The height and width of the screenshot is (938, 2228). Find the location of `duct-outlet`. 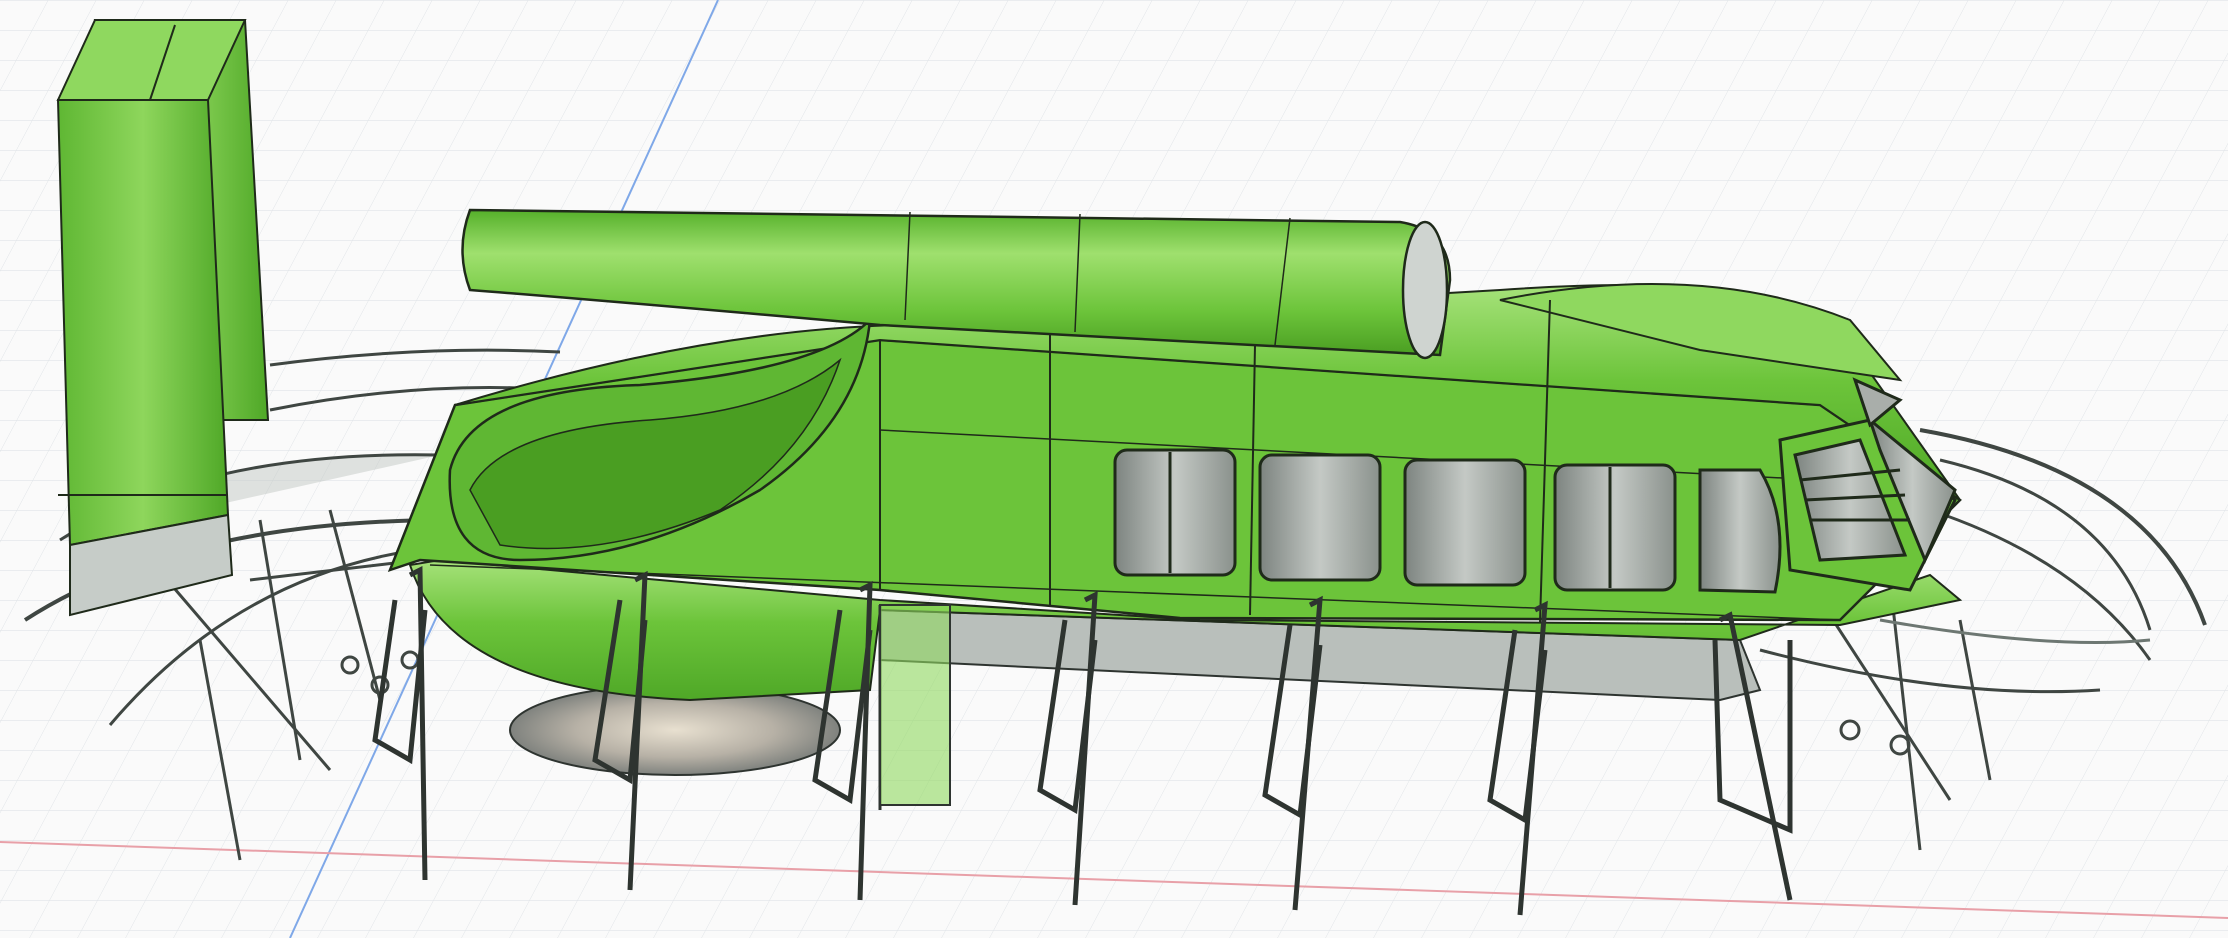

duct-outlet is located at coordinates (1425, 290).